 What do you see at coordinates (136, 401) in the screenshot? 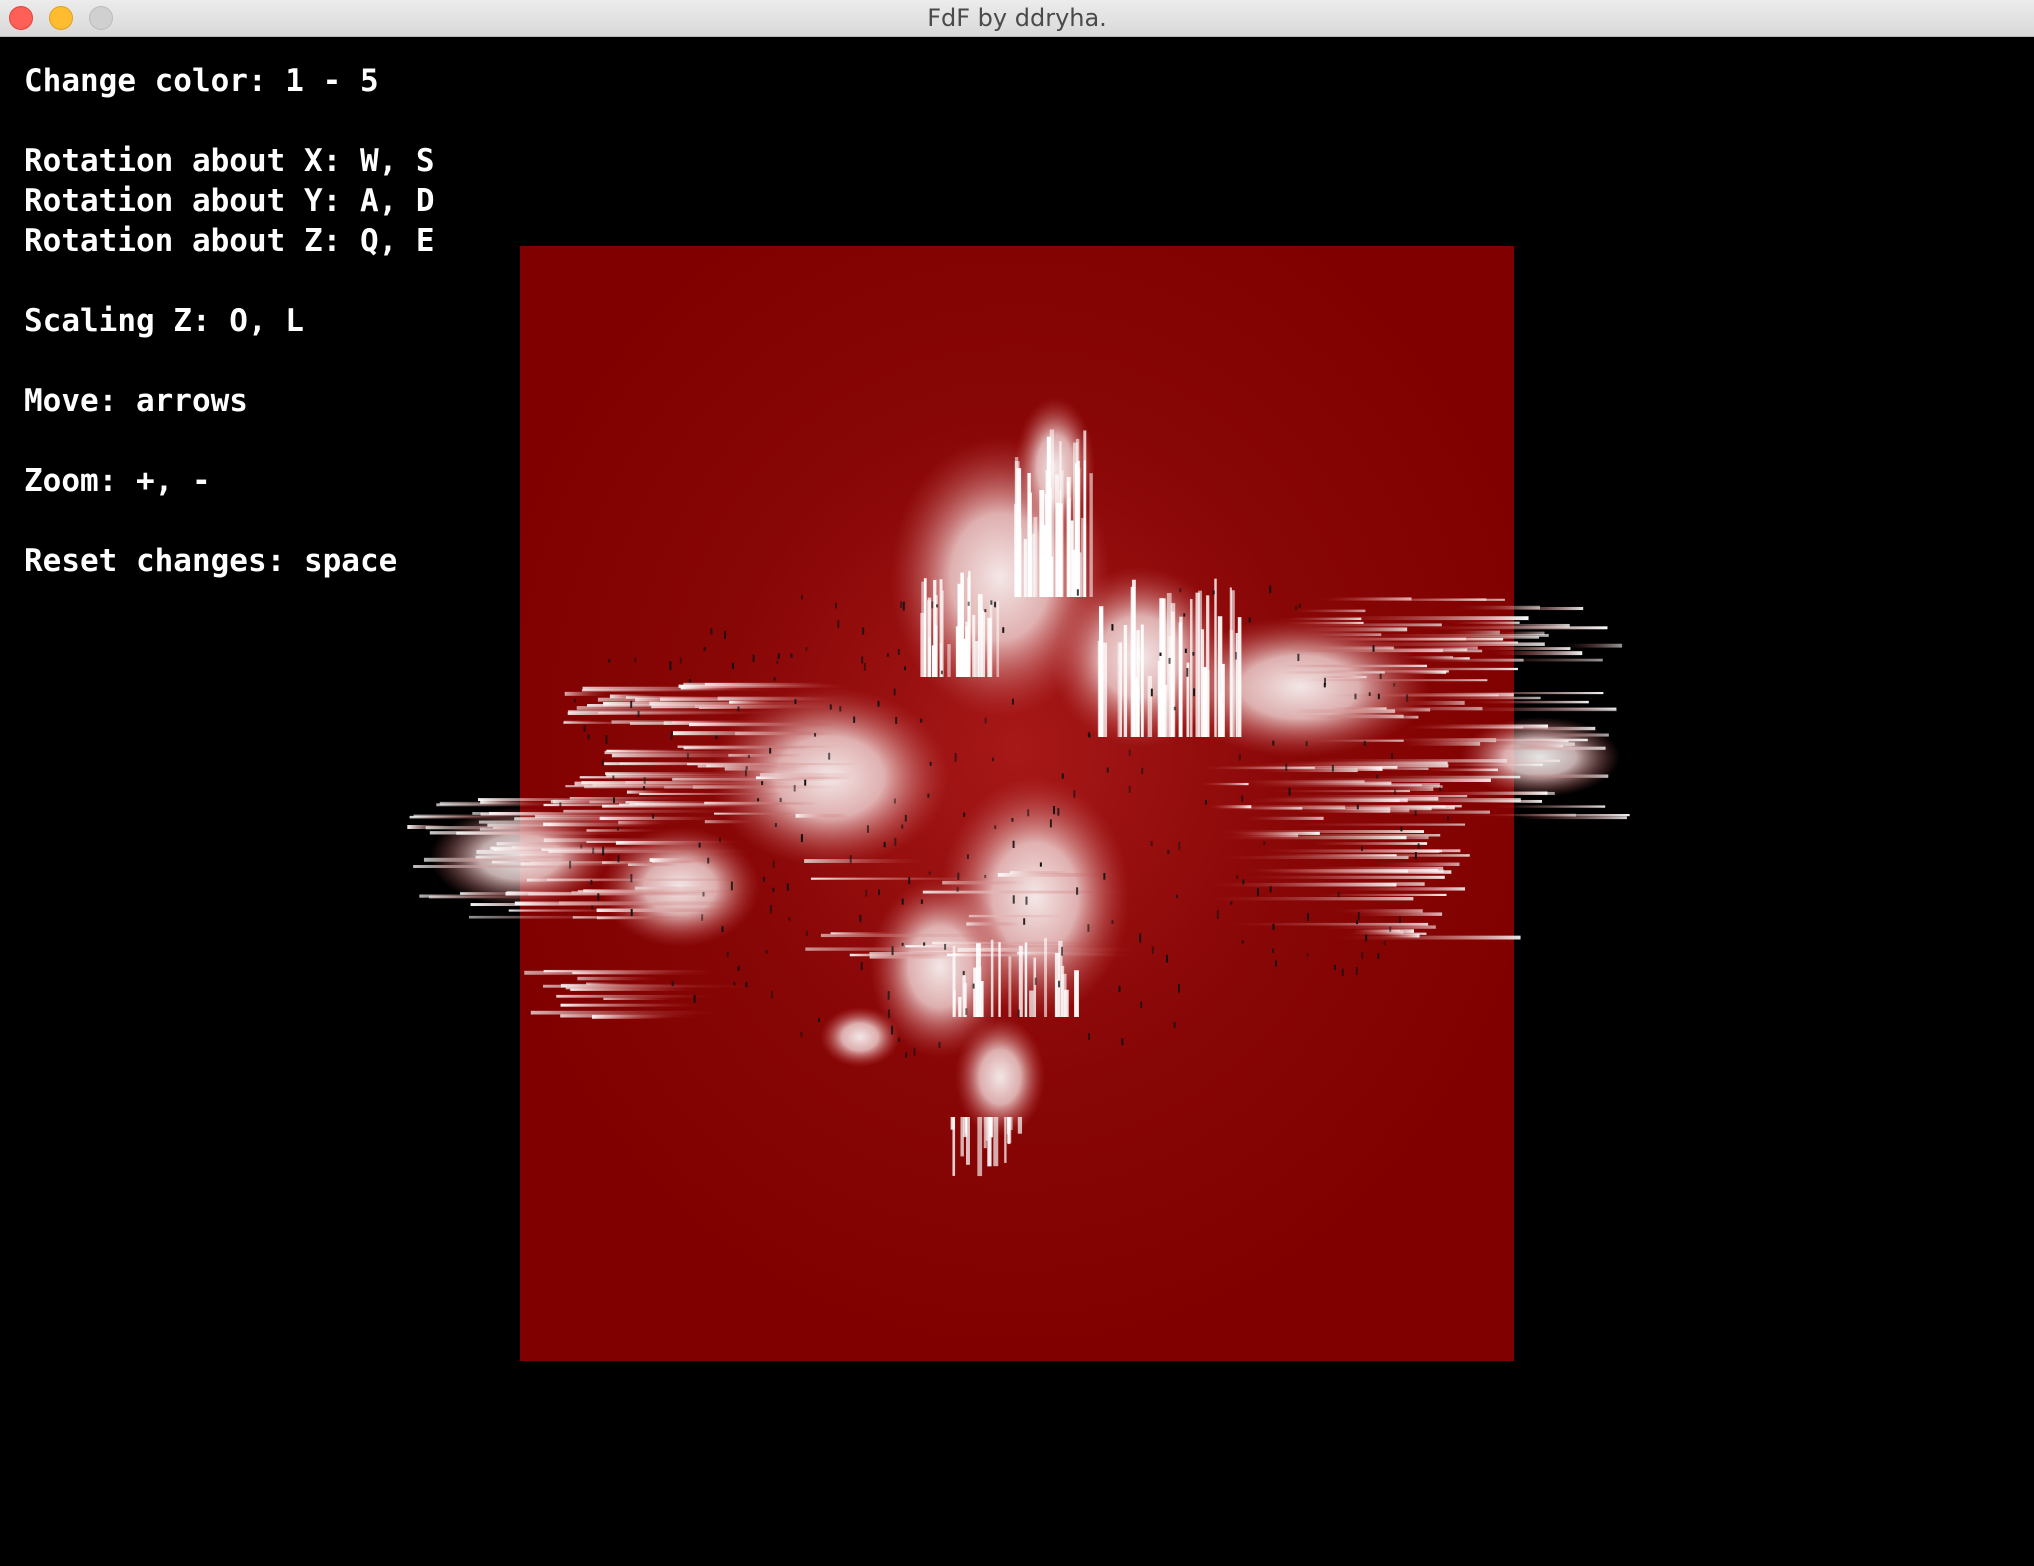
I see `help-move: Move: arrows` at bounding box center [136, 401].